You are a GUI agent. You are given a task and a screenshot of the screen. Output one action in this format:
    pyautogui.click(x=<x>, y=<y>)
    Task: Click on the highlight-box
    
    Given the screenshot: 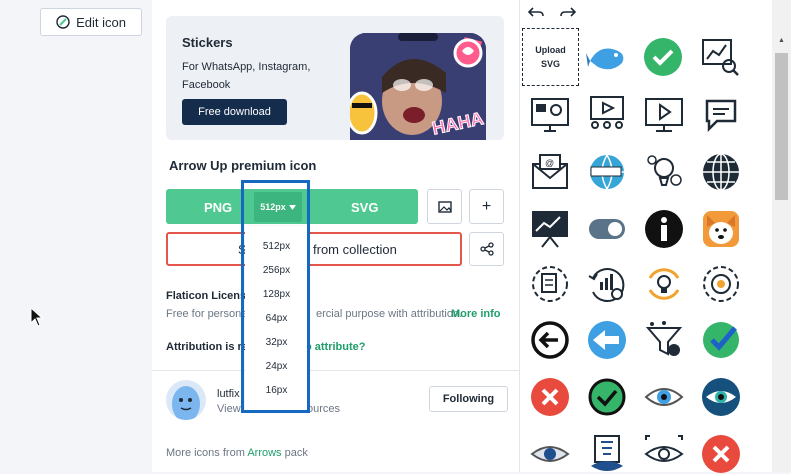 What is the action you would take?
    pyautogui.click(x=275, y=296)
    